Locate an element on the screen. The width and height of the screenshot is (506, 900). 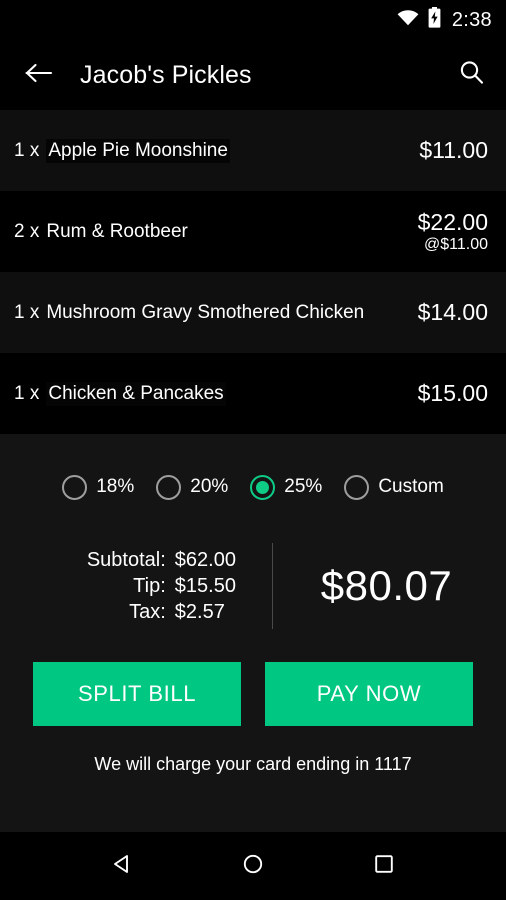
app-bar: Jacob's Pickles is located at coordinates (253, 75).